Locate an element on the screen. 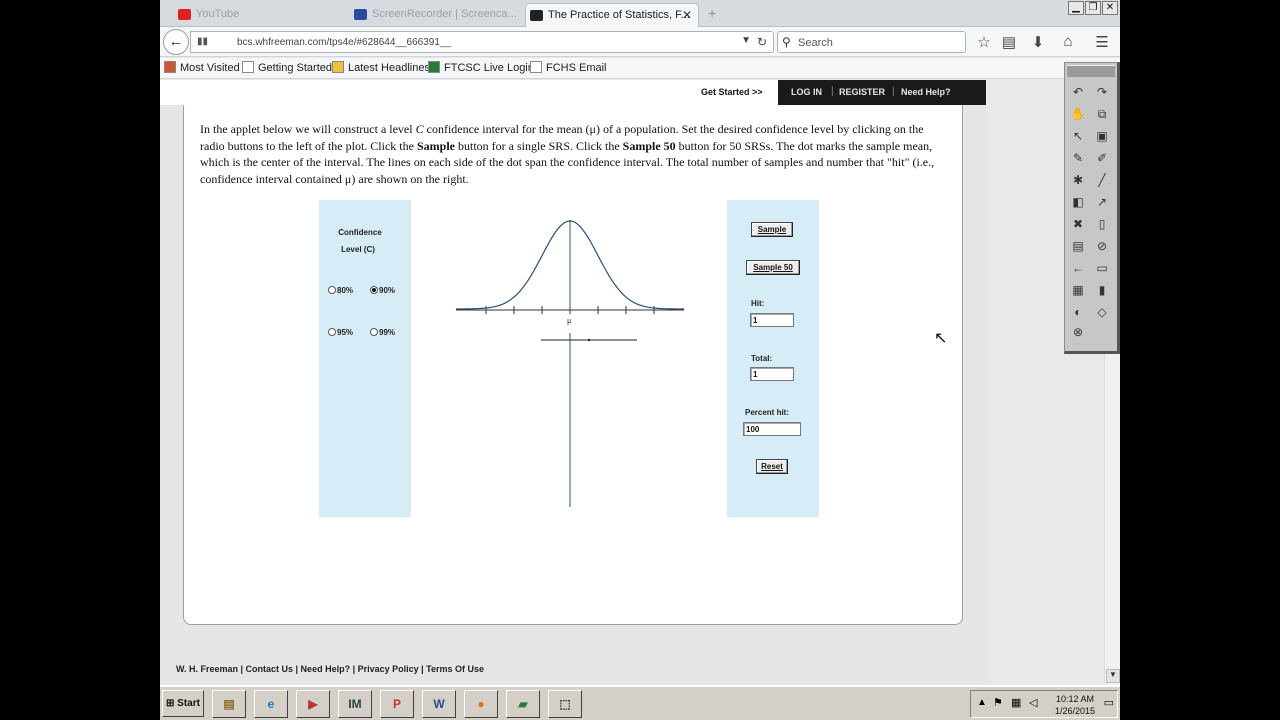 The width and height of the screenshot is (1280, 720). bookmark-star-icon: ☆ is located at coordinates (984, 42).